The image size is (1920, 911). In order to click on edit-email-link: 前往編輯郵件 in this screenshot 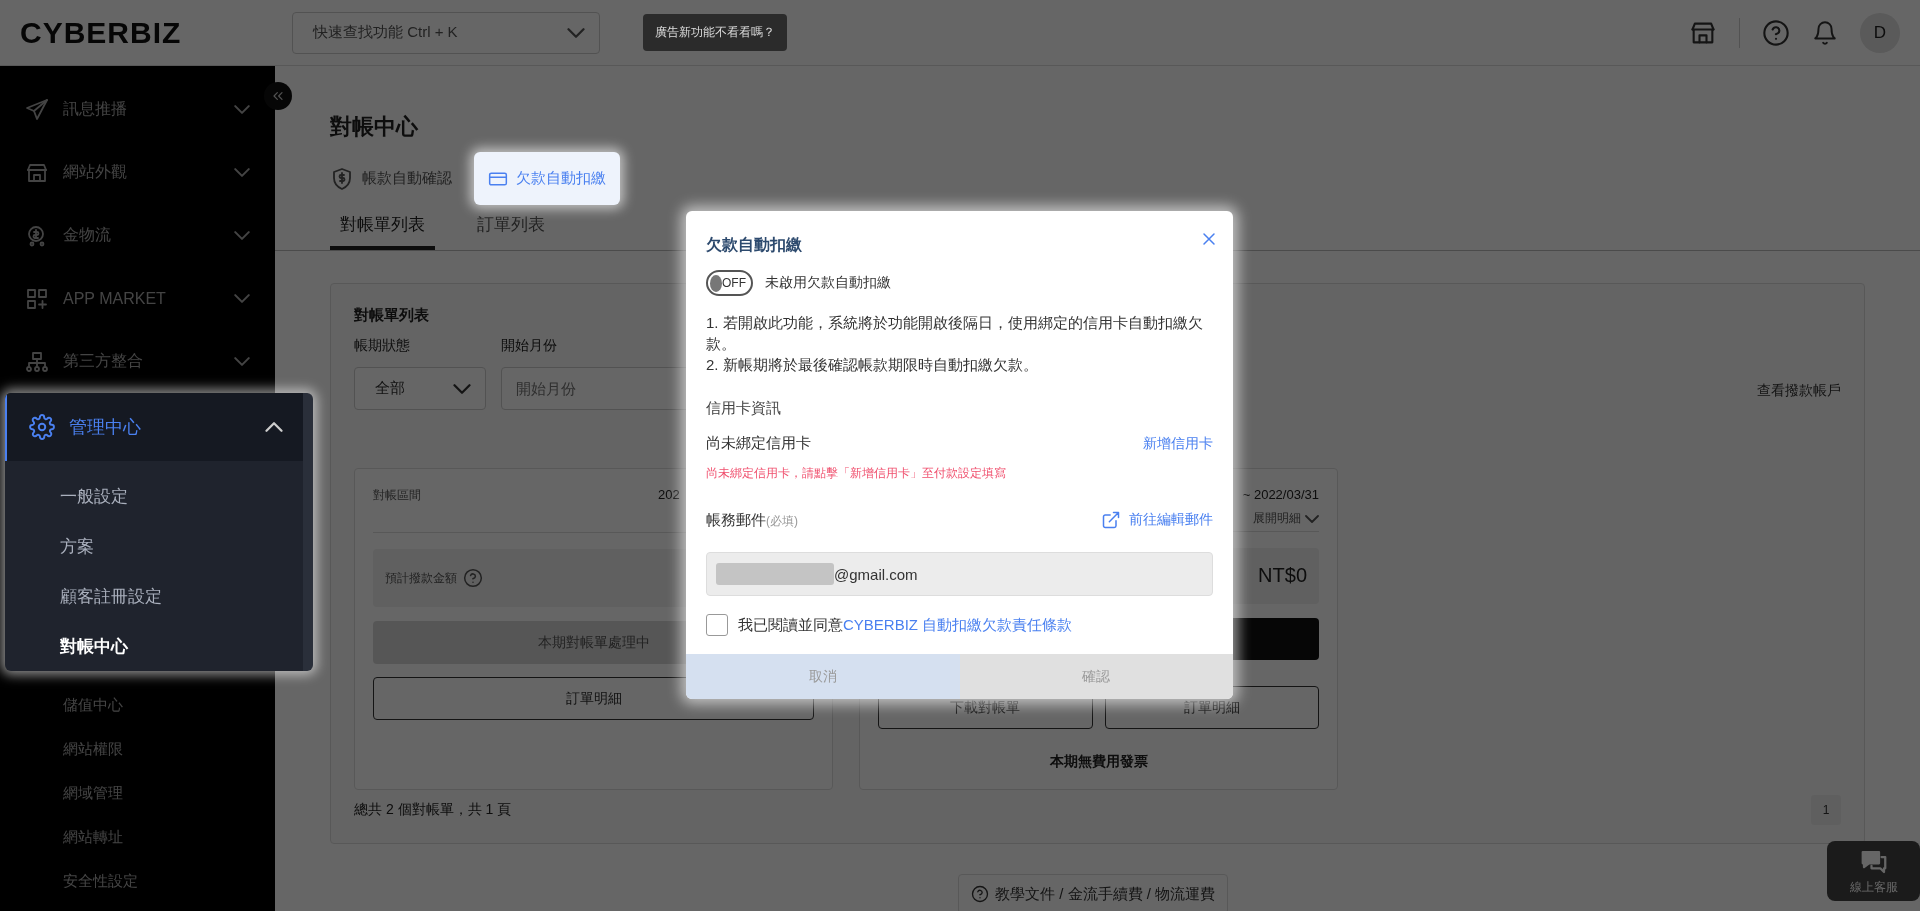, I will do `click(1157, 520)`.